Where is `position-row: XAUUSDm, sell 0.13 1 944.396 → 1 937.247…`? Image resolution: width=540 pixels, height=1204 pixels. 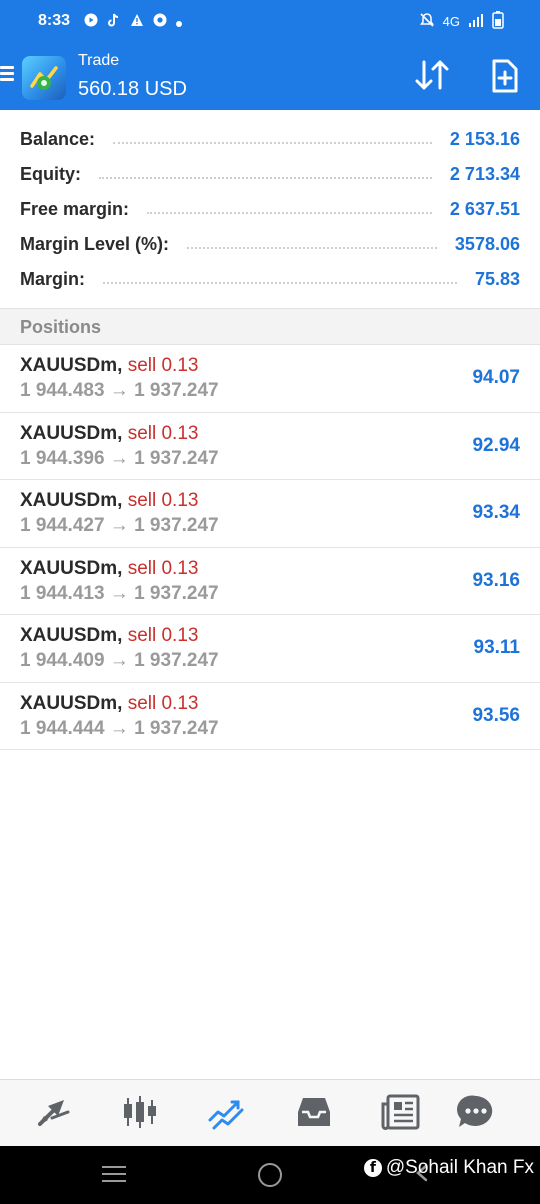 position-row: XAUUSDm, sell 0.13 1 944.396 → 1 937.247… is located at coordinates (270, 446).